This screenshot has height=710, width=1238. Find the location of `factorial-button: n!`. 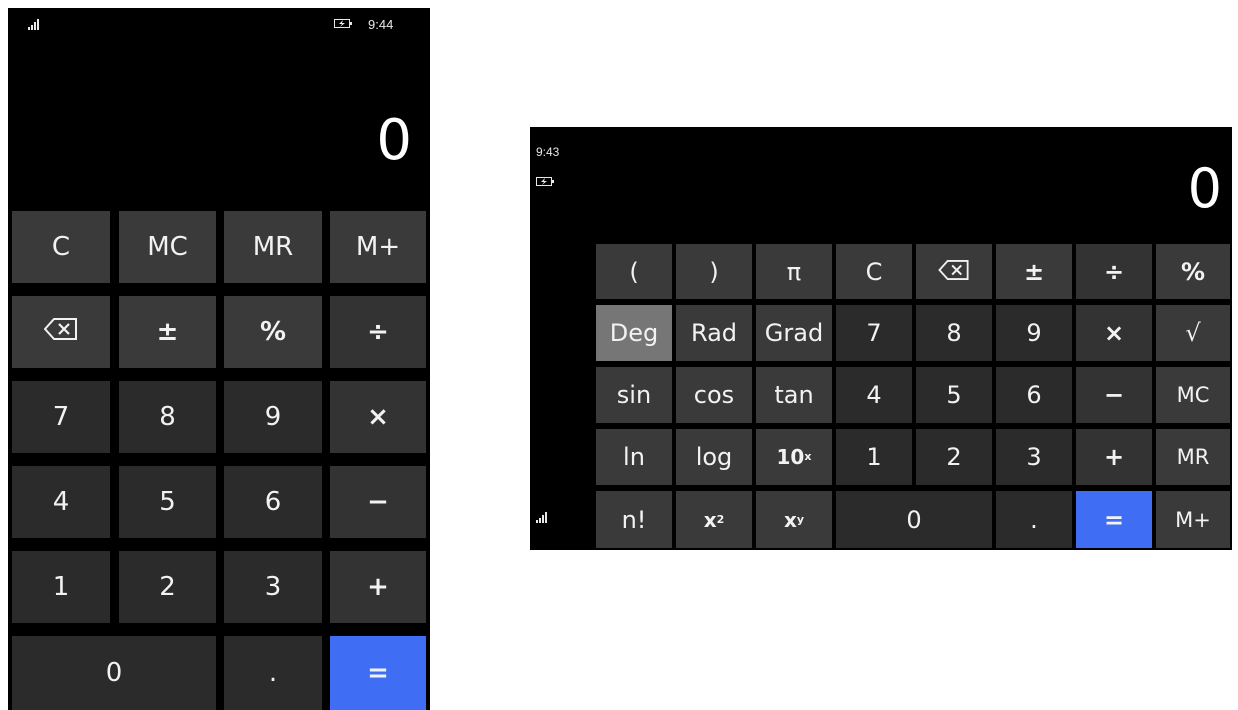

factorial-button: n! is located at coordinates (634, 519).